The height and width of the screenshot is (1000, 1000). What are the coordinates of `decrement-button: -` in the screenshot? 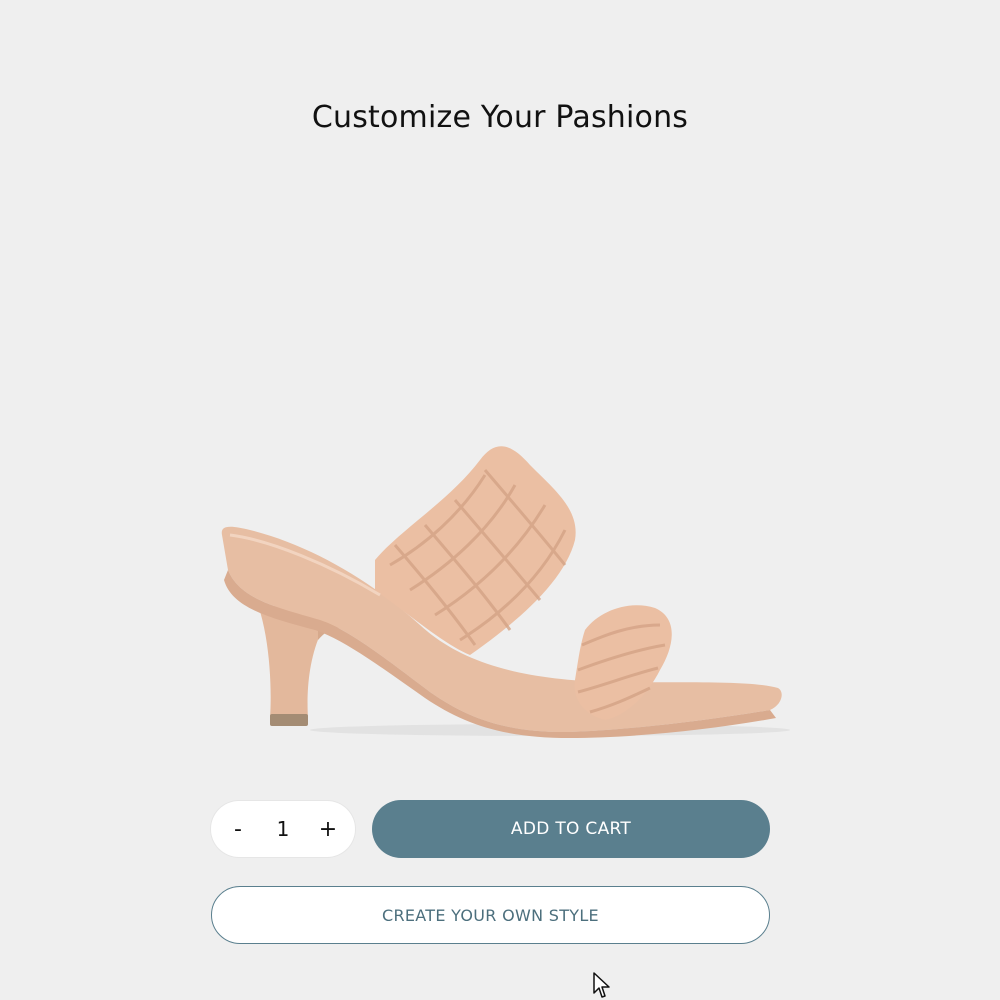 It's located at (238, 829).